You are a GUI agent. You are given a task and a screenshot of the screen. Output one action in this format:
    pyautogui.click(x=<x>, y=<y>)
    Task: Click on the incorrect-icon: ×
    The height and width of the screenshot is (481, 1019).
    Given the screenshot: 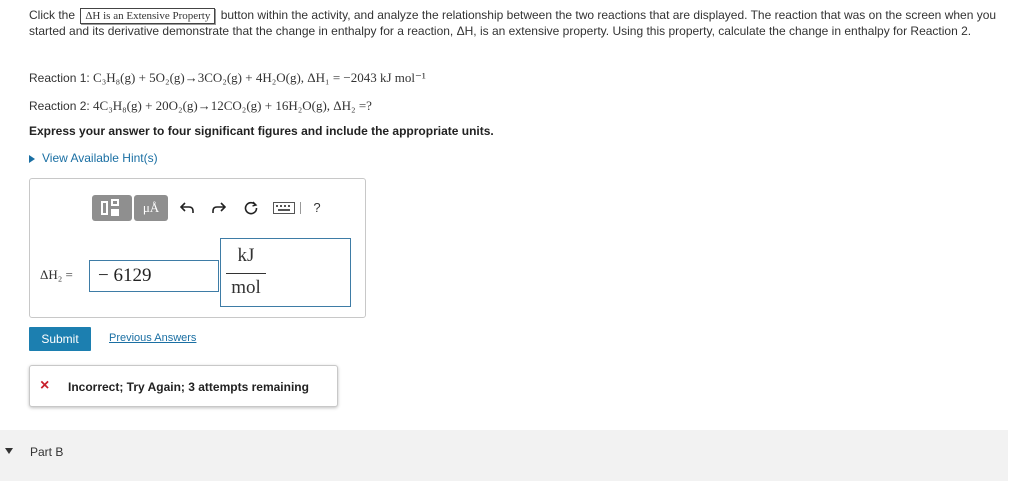 What is the action you would take?
    pyautogui.click(x=45, y=385)
    